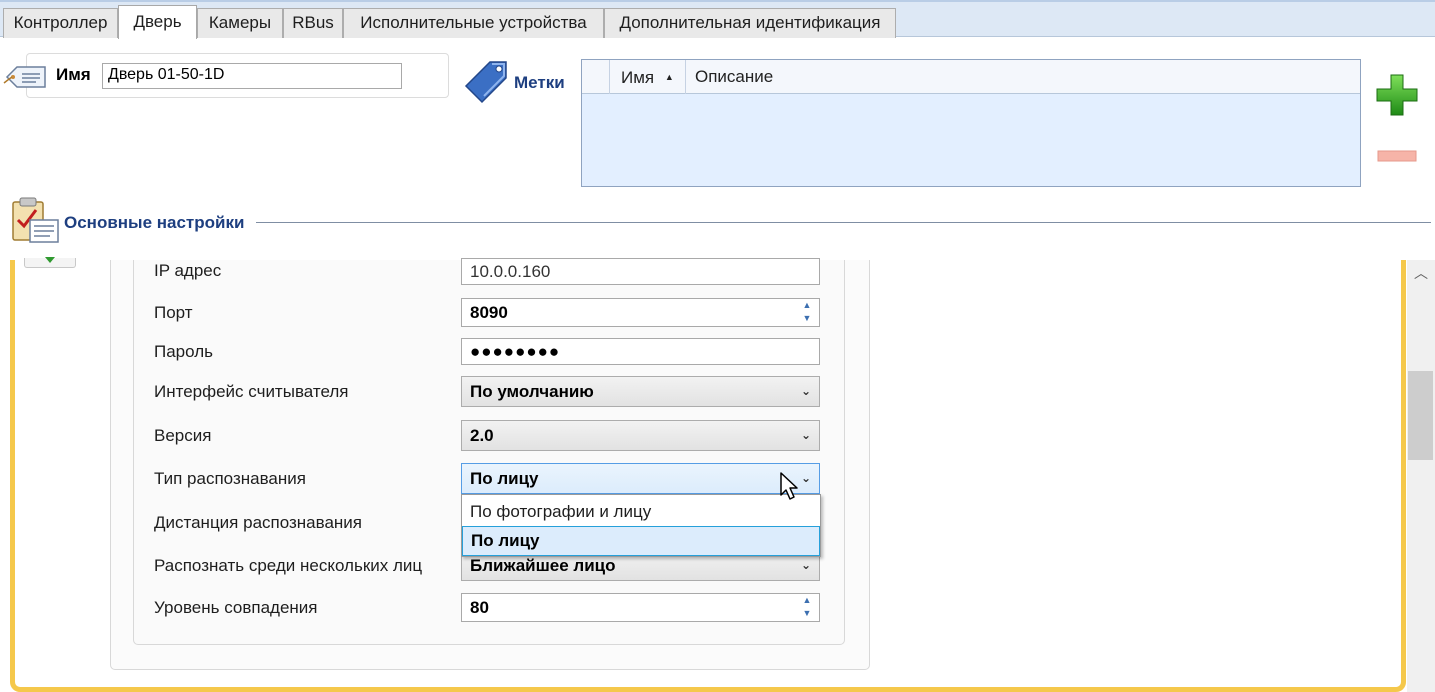  Describe the element at coordinates (258, 522) in the screenshot. I see `recognition-distance-label: Дистанция распознавания` at that location.